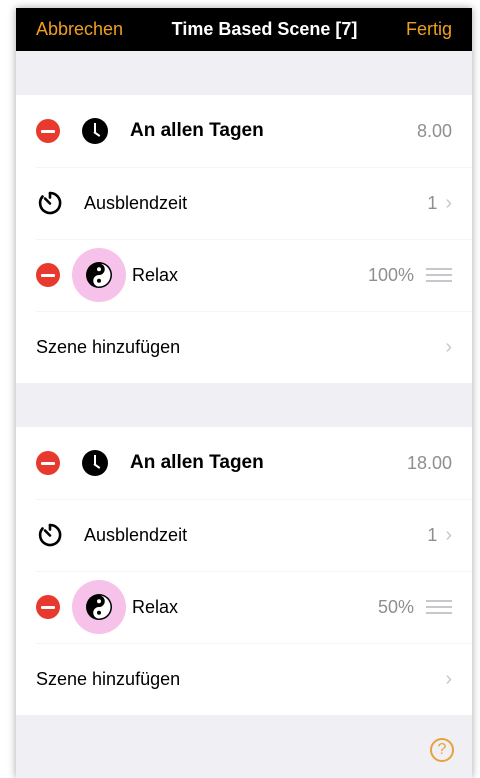 The height and width of the screenshot is (778, 480). Describe the element at coordinates (395, 606) in the screenshot. I see `scene-level: 50%` at that location.